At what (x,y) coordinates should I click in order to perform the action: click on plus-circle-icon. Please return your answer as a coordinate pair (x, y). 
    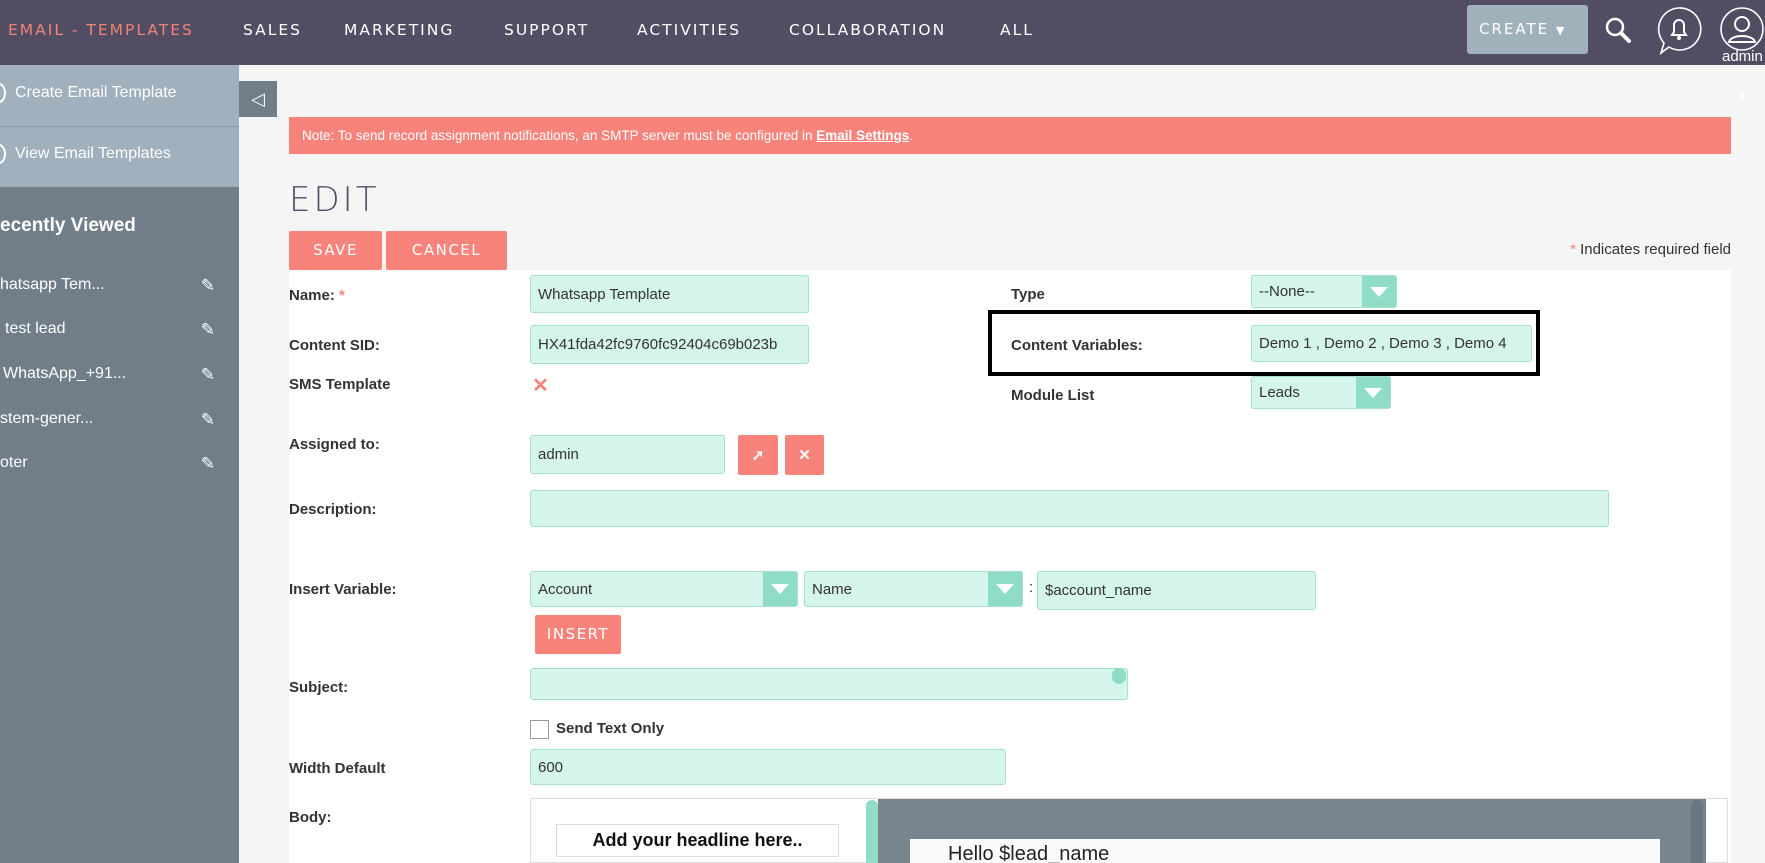
    Looking at the image, I should click on (3, 93).